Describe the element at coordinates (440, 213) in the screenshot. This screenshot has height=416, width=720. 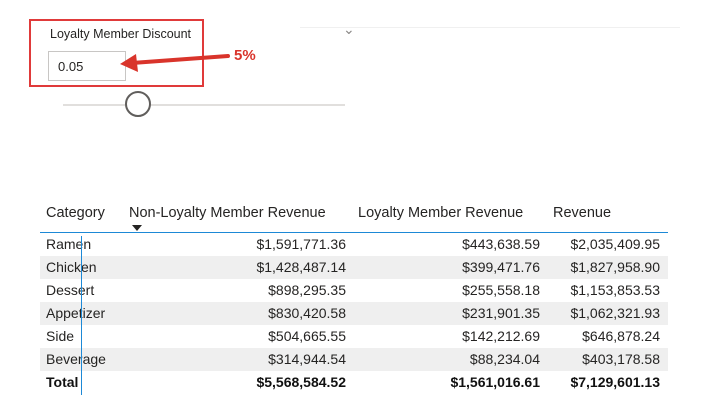
I see `header-loyalty-revenue: Loyalty Member Revenue` at that location.